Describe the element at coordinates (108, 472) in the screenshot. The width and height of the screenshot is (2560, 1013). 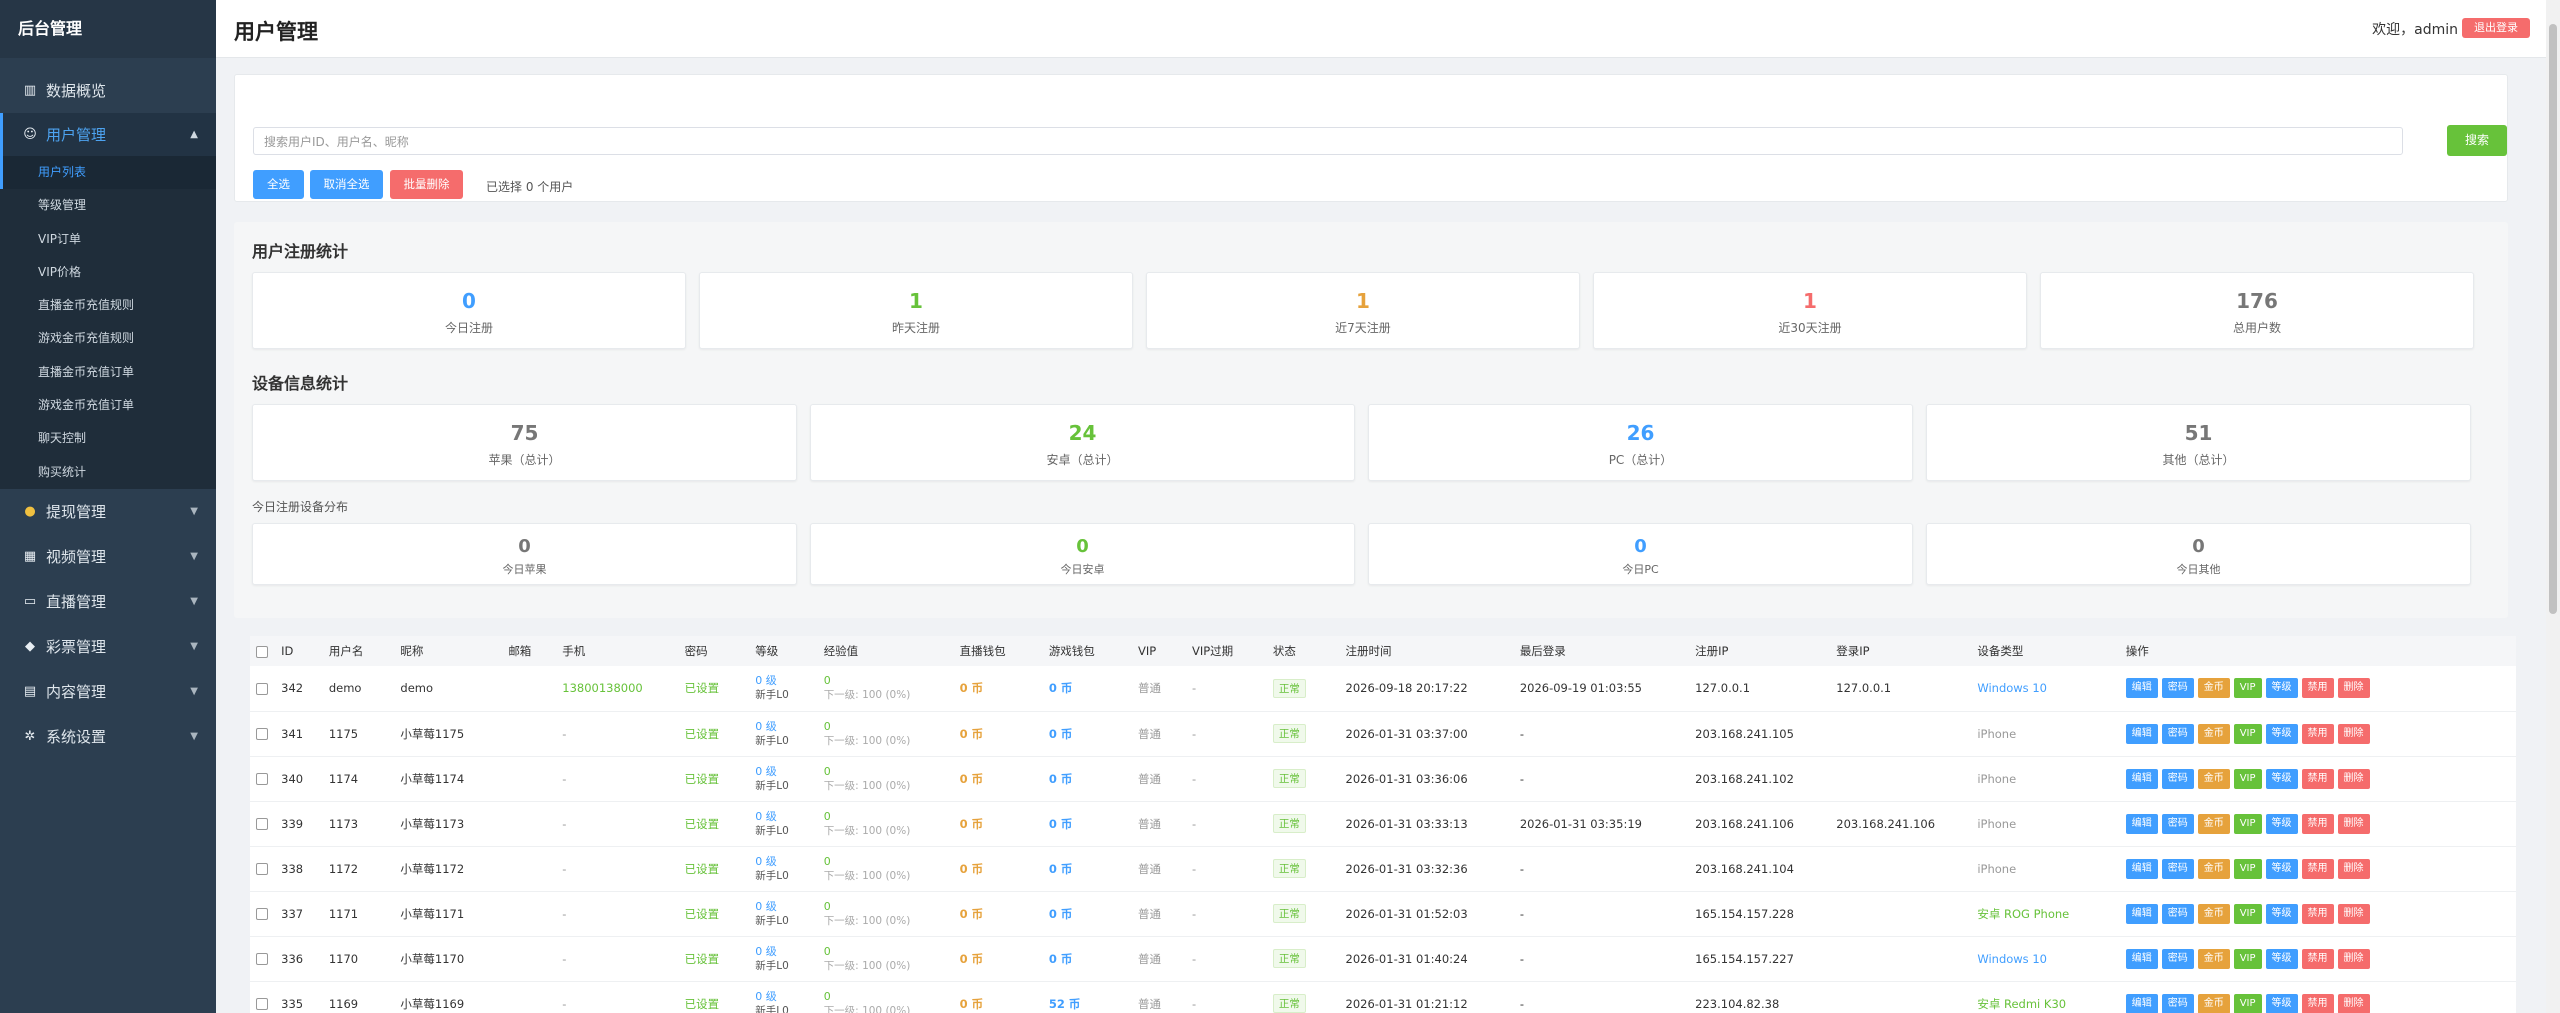
I see `submenu-item-purchase-stats: 购买统计` at that location.